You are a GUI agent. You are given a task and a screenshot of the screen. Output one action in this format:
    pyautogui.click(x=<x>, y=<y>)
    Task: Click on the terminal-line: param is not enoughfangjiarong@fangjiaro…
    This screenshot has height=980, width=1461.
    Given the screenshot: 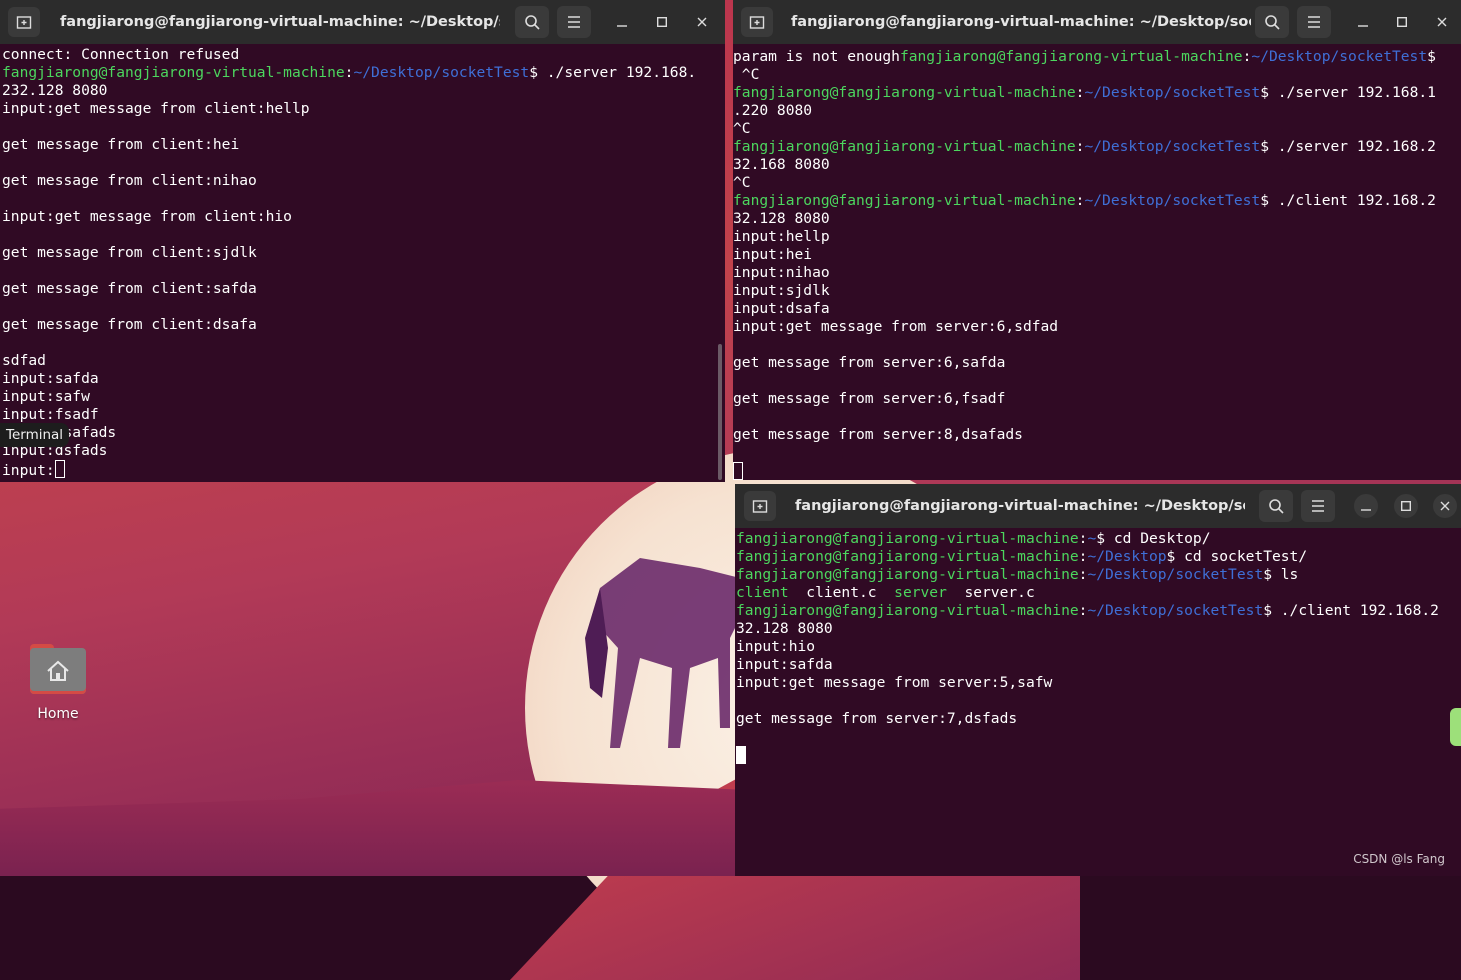 What is the action you would take?
    pyautogui.click(x=1084, y=56)
    